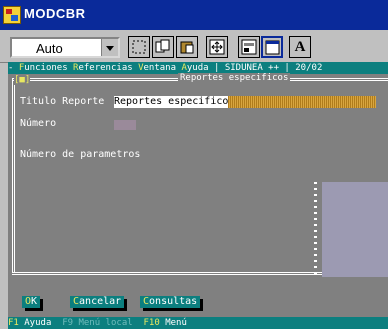  Describe the element at coordinates (194, 68) in the screenshot. I see `menu-ayuda: Ayuda` at that location.